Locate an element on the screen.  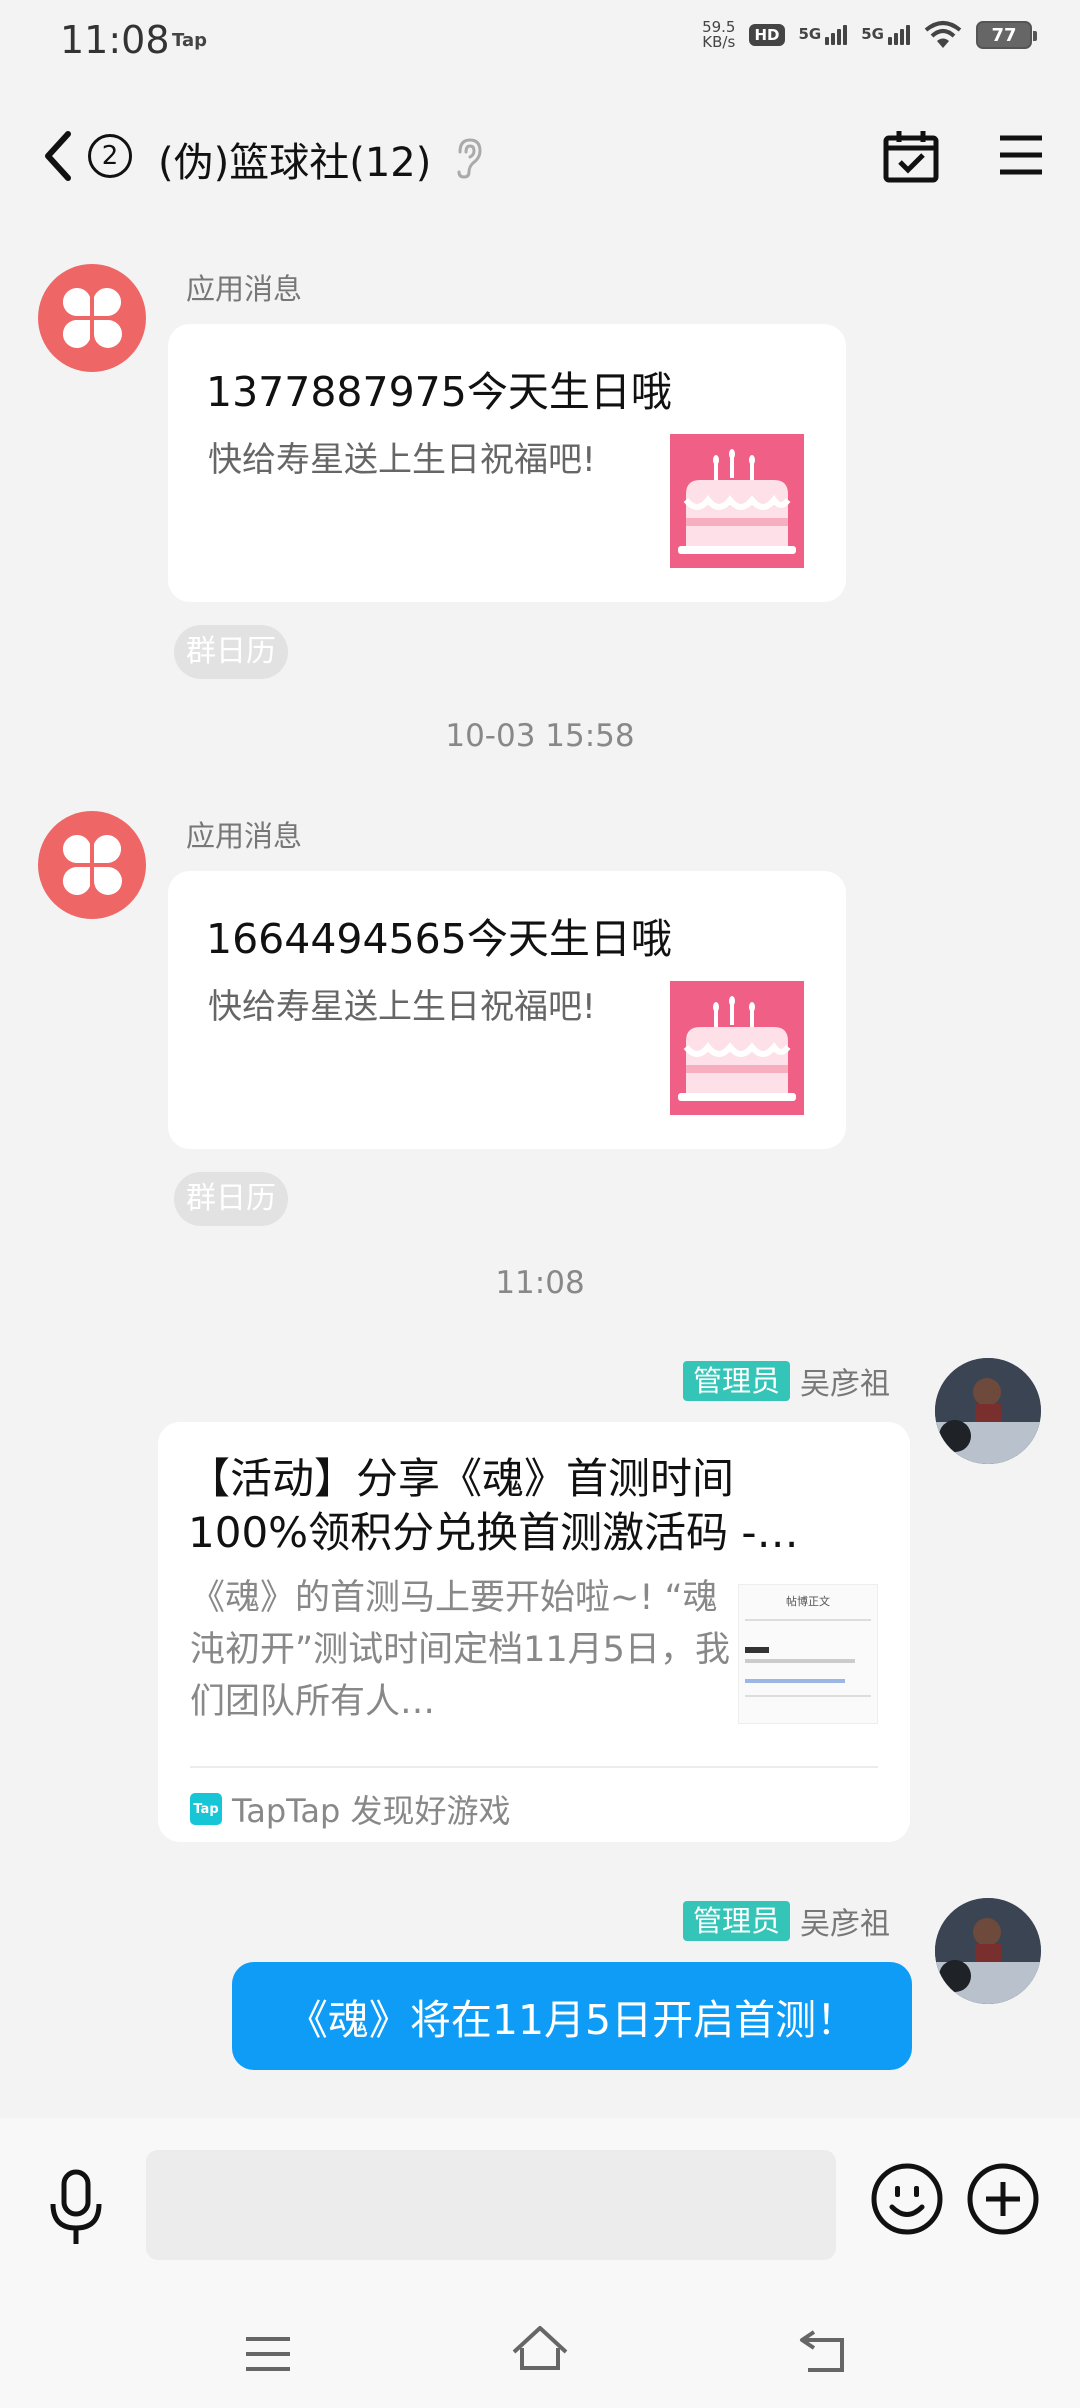
text-message-bubble: 《魂》将在11月5日开启首测！ is located at coordinates (572, 2016).